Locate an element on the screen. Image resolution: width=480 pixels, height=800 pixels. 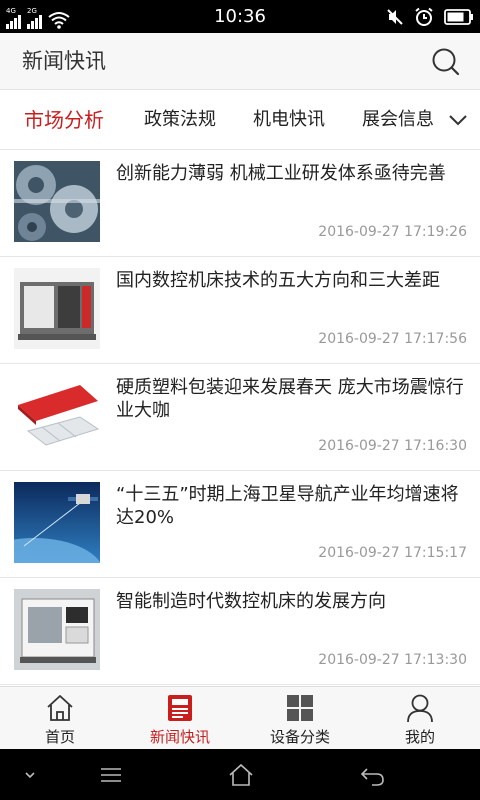
grid-icon is located at coordinates (300, 708).